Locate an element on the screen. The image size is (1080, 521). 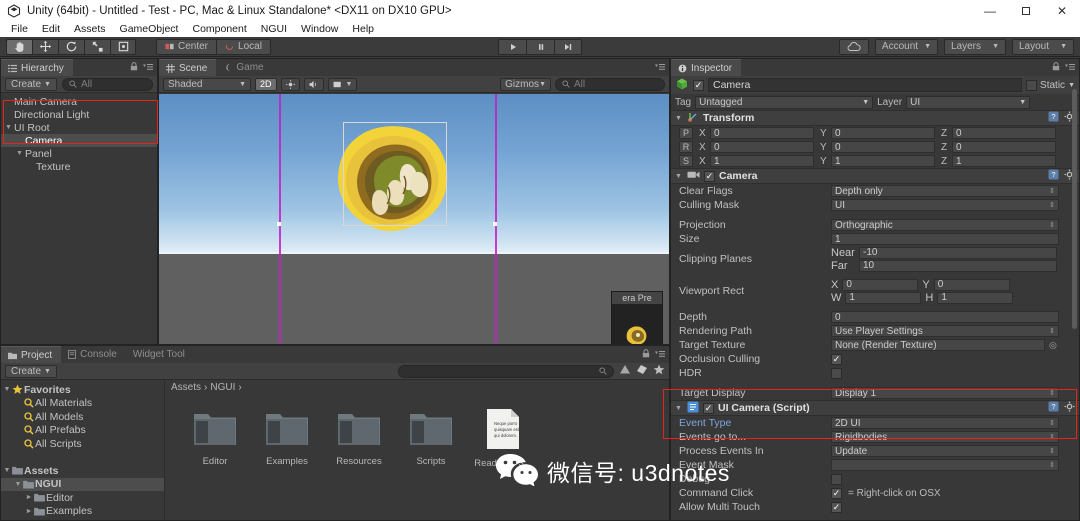
tab-game: Game is located at coordinates (244, 67).